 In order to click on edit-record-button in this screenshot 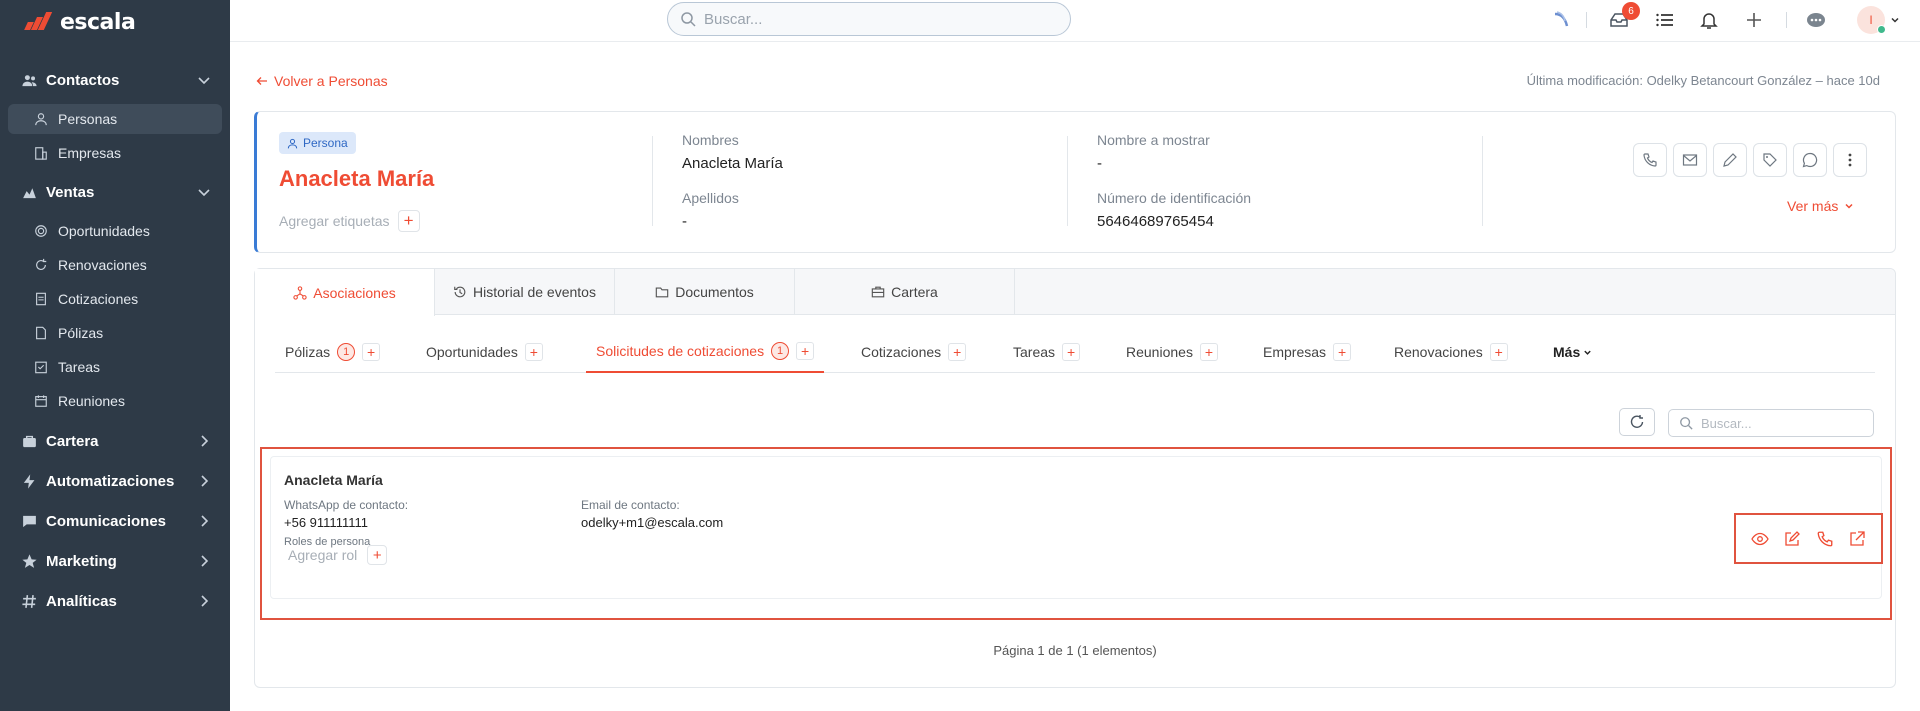, I will do `click(1792, 539)`.